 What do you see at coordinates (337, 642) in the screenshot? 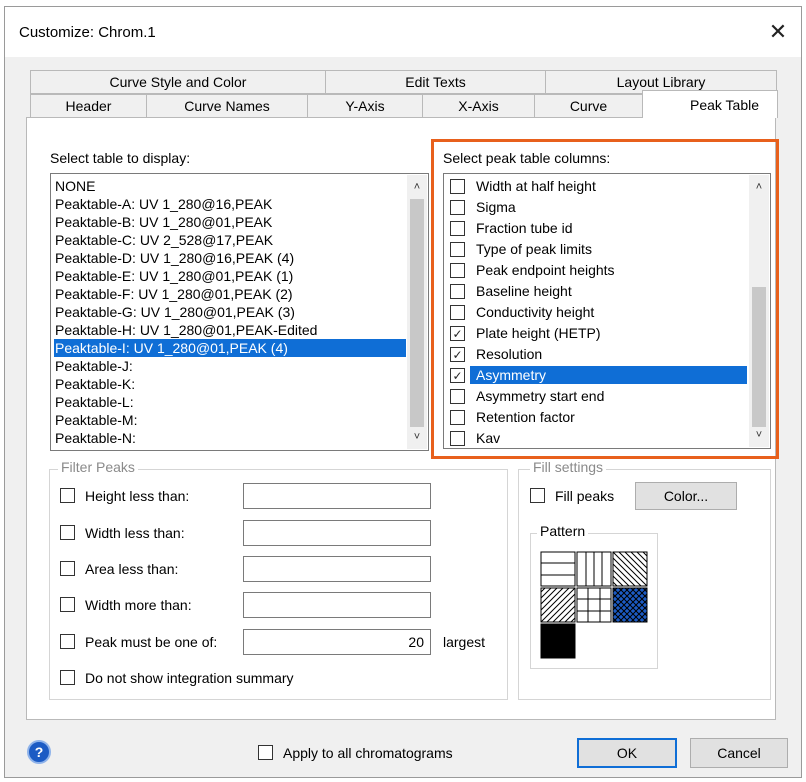
I see `largest-count-input: 20` at bounding box center [337, 642].